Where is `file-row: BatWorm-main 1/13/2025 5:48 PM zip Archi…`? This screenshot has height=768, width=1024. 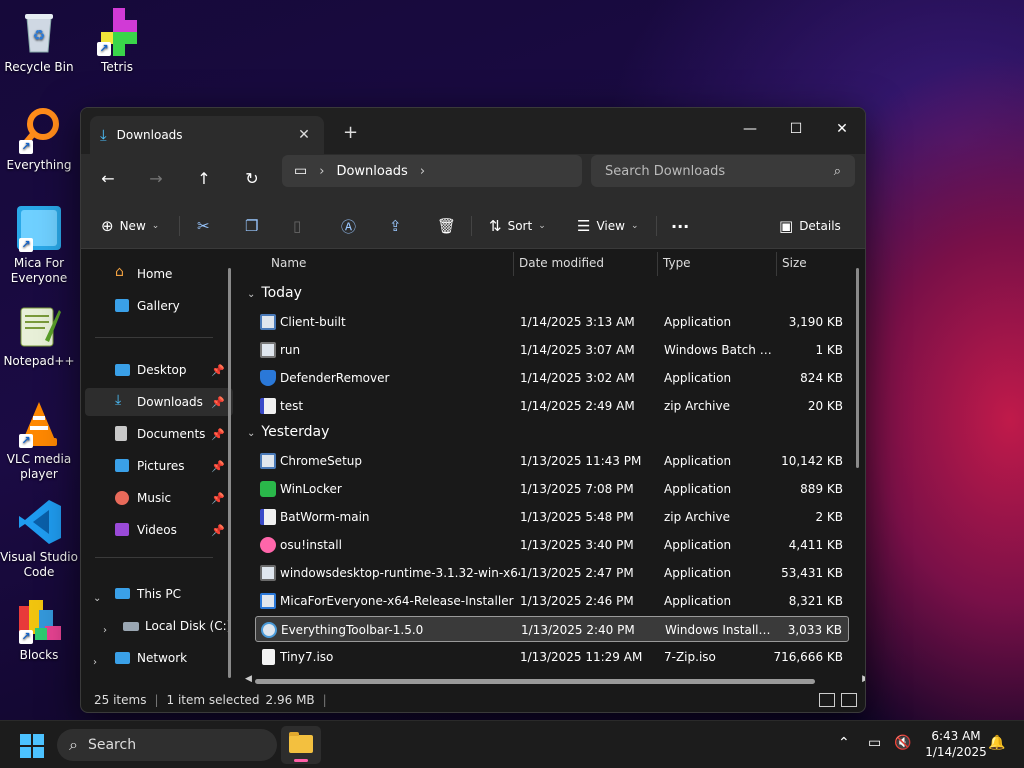
file-row: BatWorm-main 1/13/2025 5:48 PM zip Archi… is located at coordinates (552, 517).